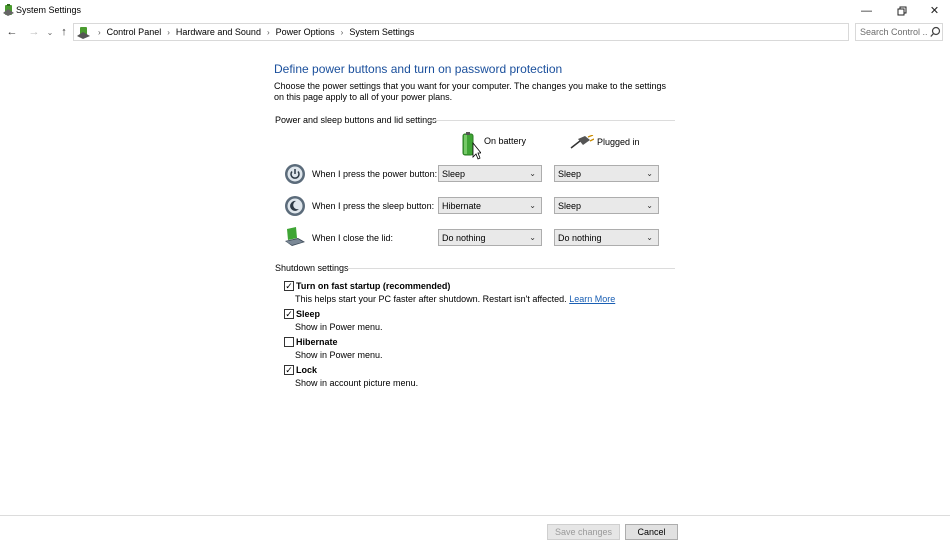 The image size is (950, 548). Describe the element at coordinates (295, 174) in the screenshot. I see `power-button-icon` at that location.